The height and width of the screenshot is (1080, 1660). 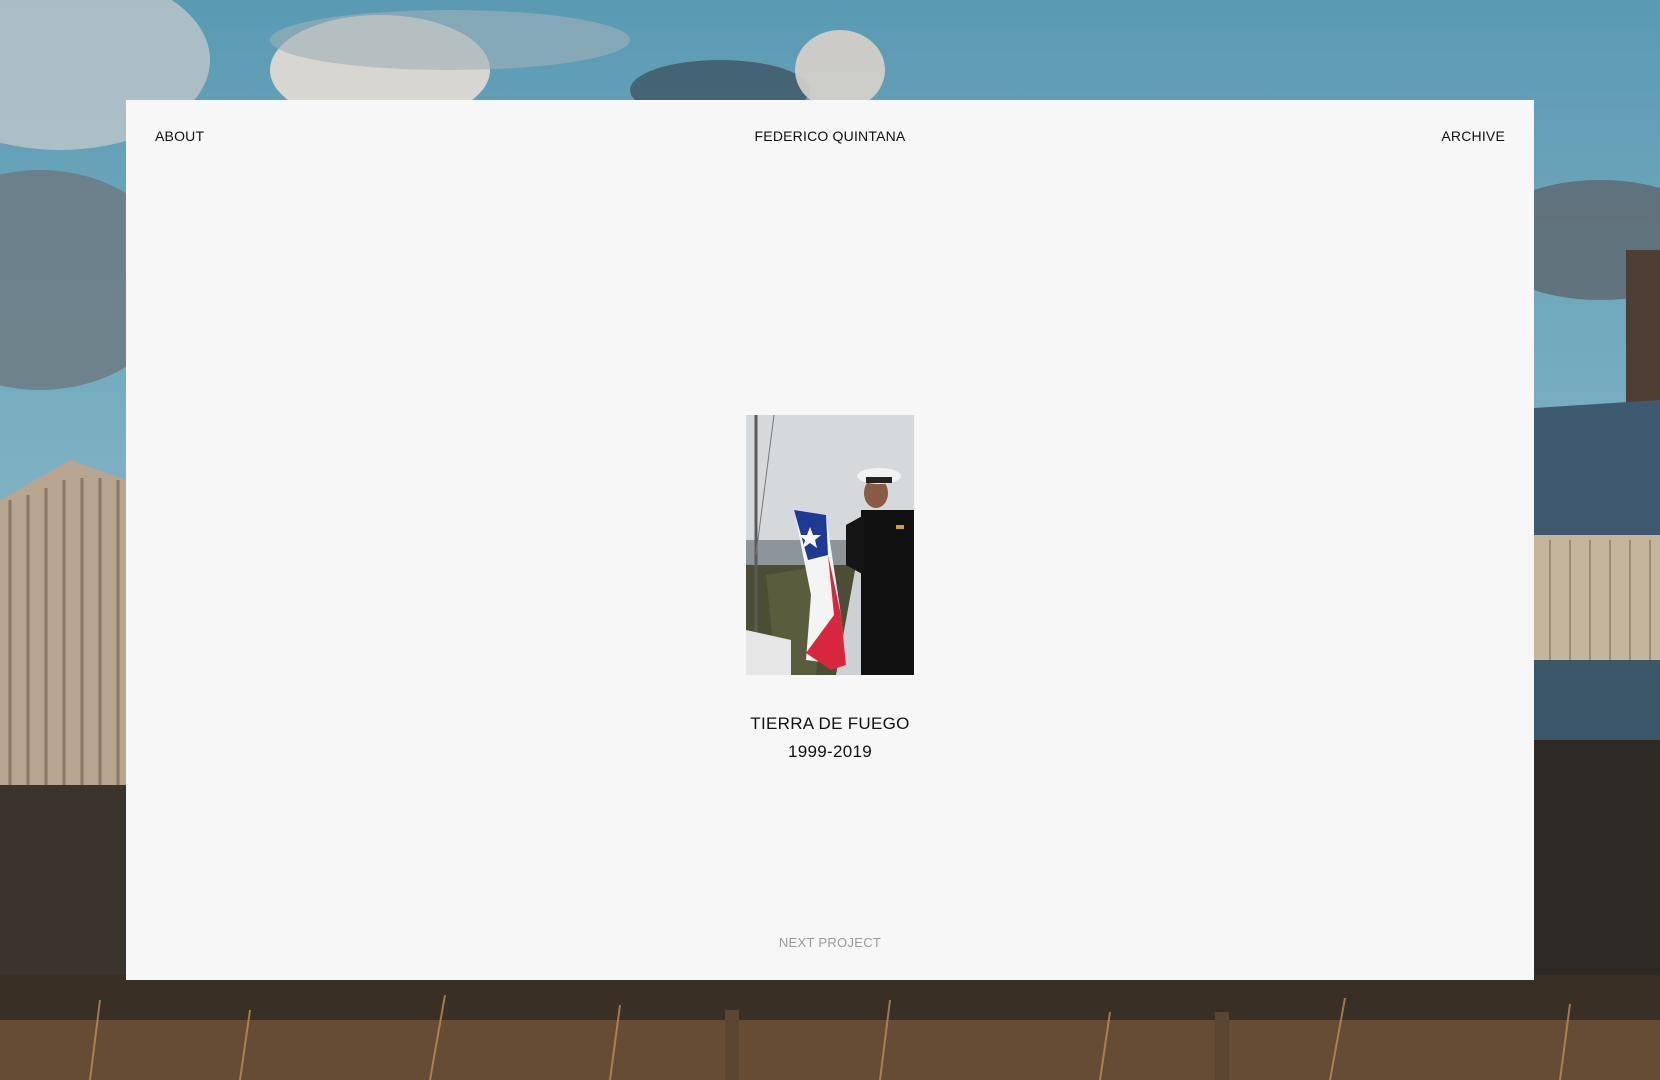 I want to click on project-thumbnail, so click(x=830, y=545).